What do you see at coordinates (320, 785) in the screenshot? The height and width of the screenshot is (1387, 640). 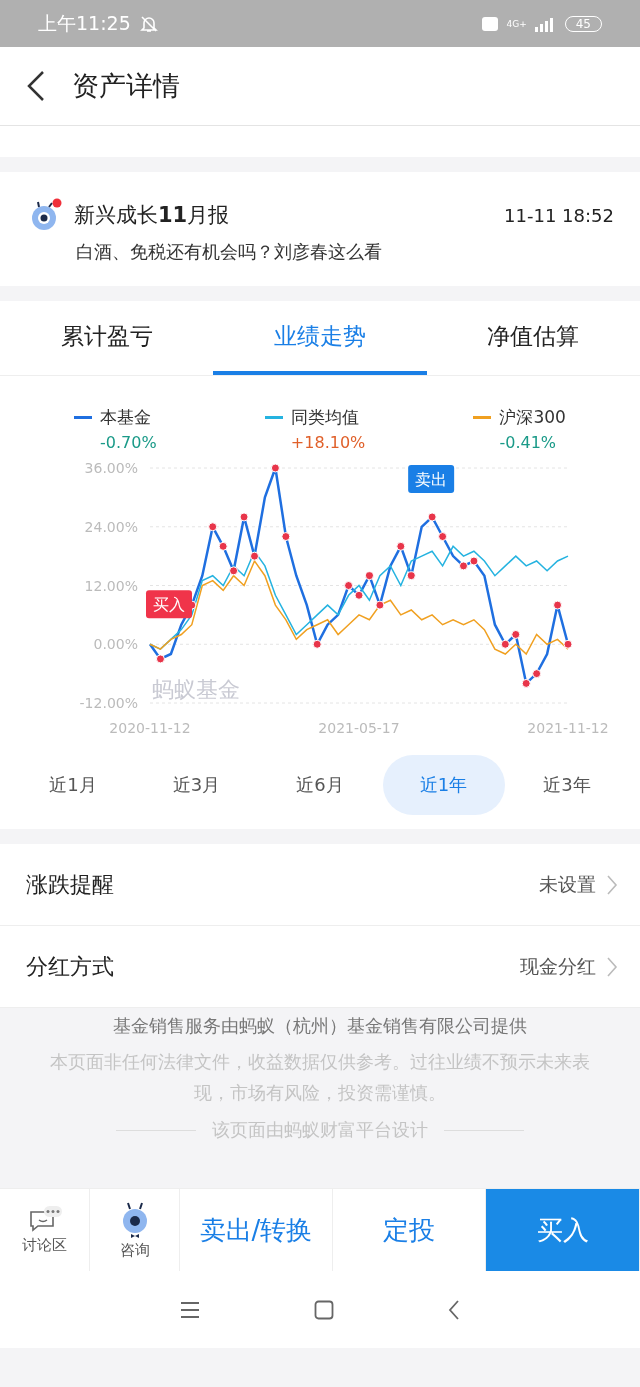 I see `range-button: 近6月` at bounding box center [320, 785].